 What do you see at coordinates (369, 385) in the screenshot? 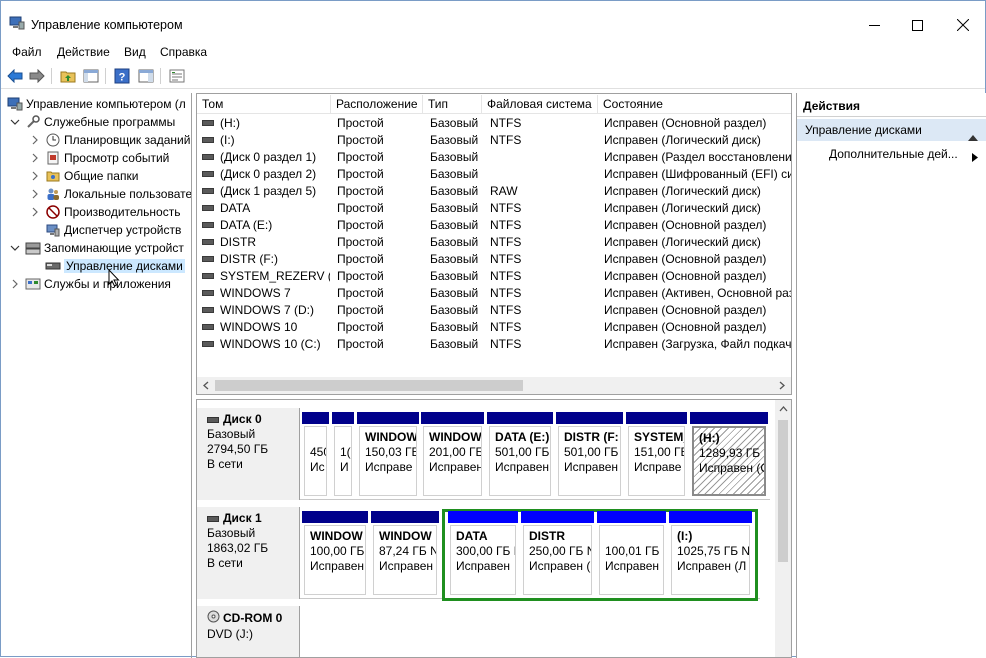
I see `horizontal-scroll-thumb` at bounding box center [369, 385].